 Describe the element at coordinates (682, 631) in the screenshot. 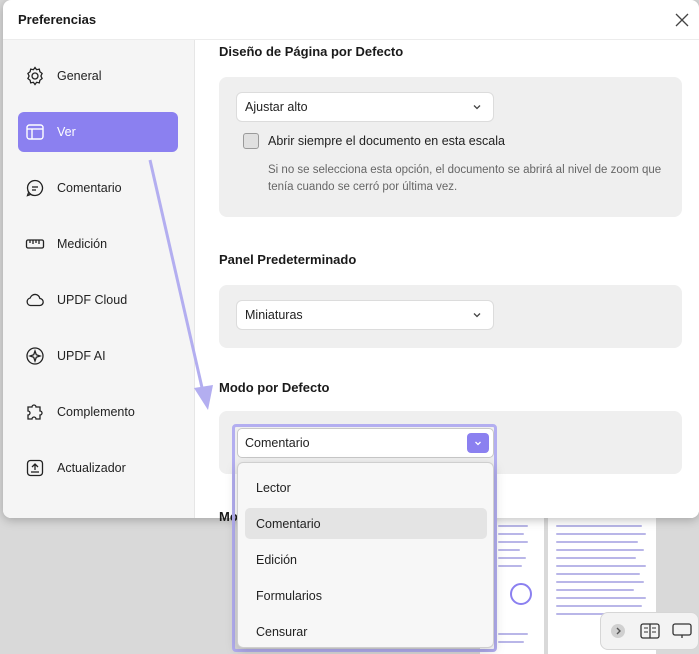

I see `presentation-icon` at that location.